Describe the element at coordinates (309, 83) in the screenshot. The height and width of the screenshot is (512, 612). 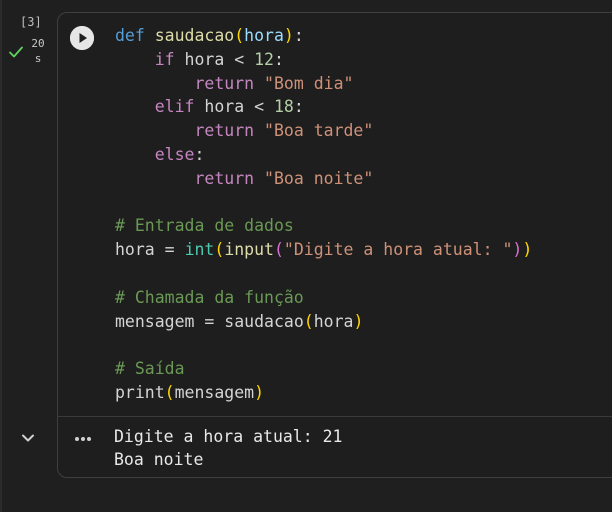
I see `code-token: "Bom dia"` at that location.